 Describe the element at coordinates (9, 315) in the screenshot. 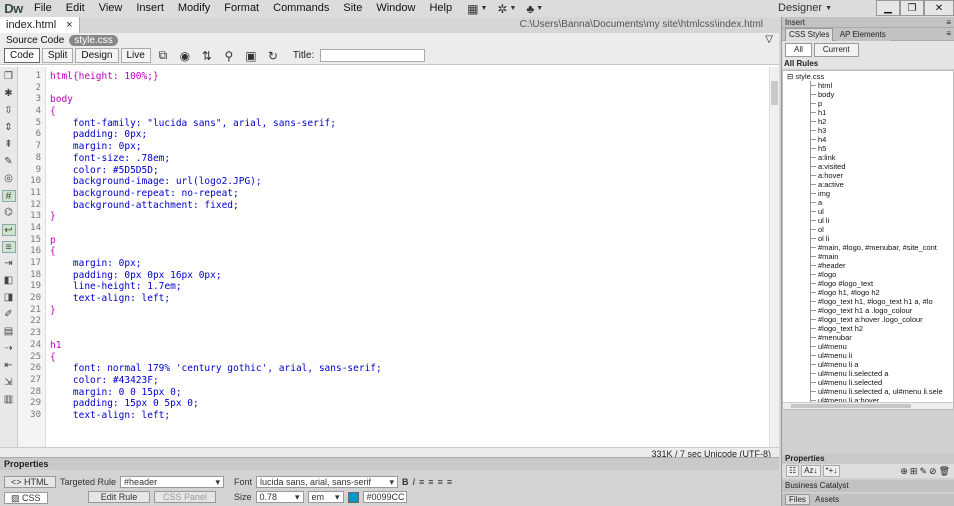

I see `wrap-tag-icon: ✐` at that location.